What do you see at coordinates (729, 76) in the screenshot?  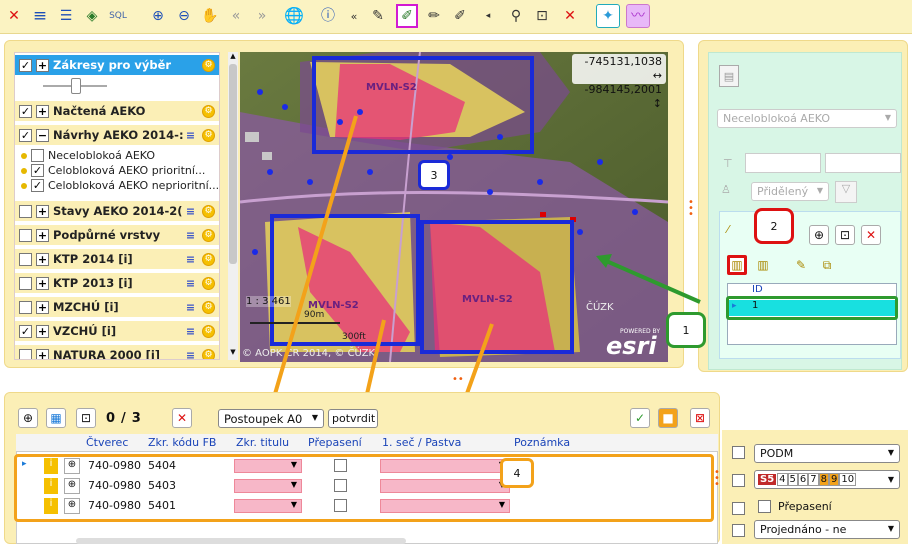 I see `document-icon: ▤` at bounding box center [729, 76].